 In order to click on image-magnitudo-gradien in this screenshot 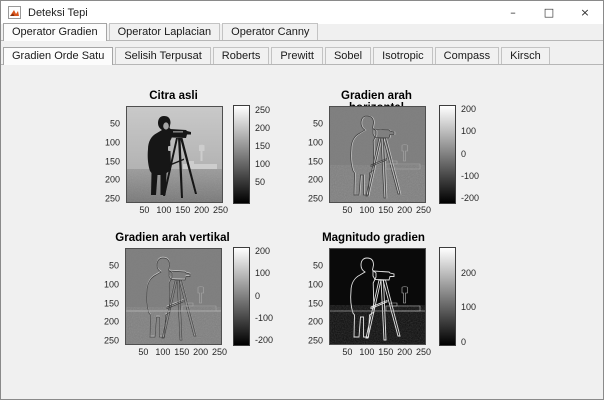, I will do `click(377, 296)`.